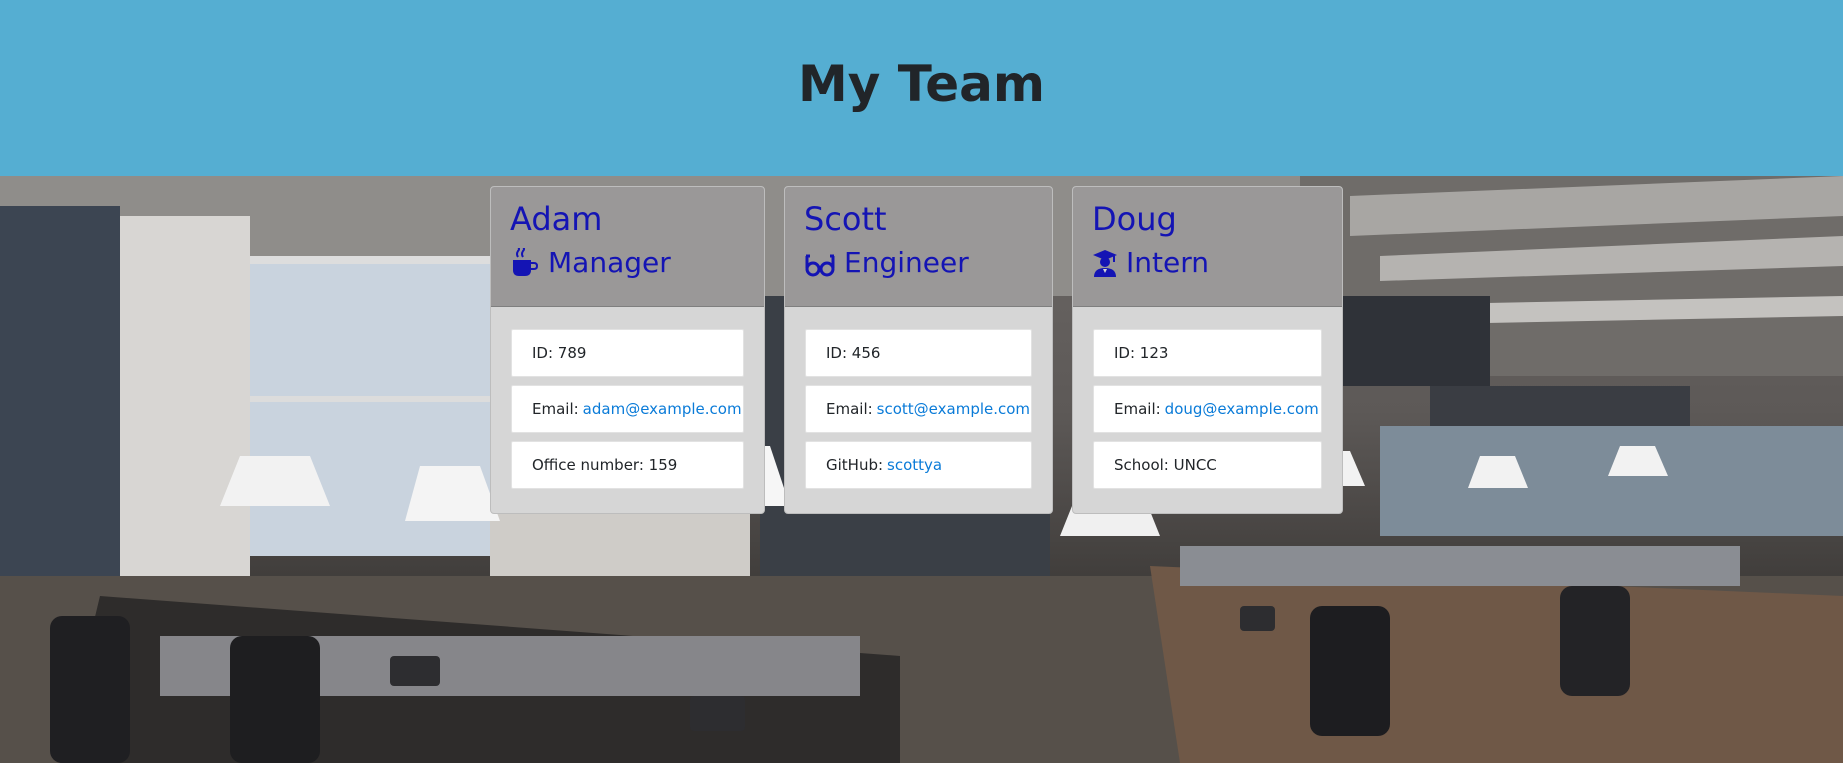 This screenshot has height=763, width=1843. Describe the element at coordinates (1165, 465) in the screenshot. I see `school-text: School: UNCC` at that location.